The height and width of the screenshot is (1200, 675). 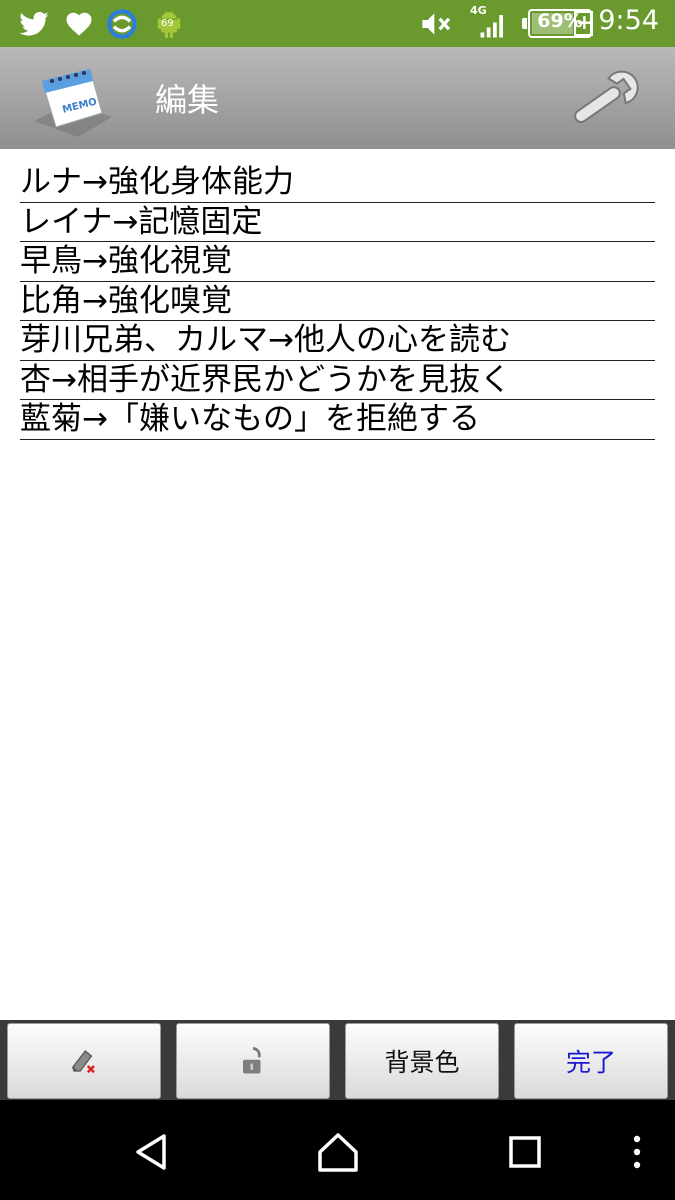 I want to click on sync-icon, so click(x=122, y=24).